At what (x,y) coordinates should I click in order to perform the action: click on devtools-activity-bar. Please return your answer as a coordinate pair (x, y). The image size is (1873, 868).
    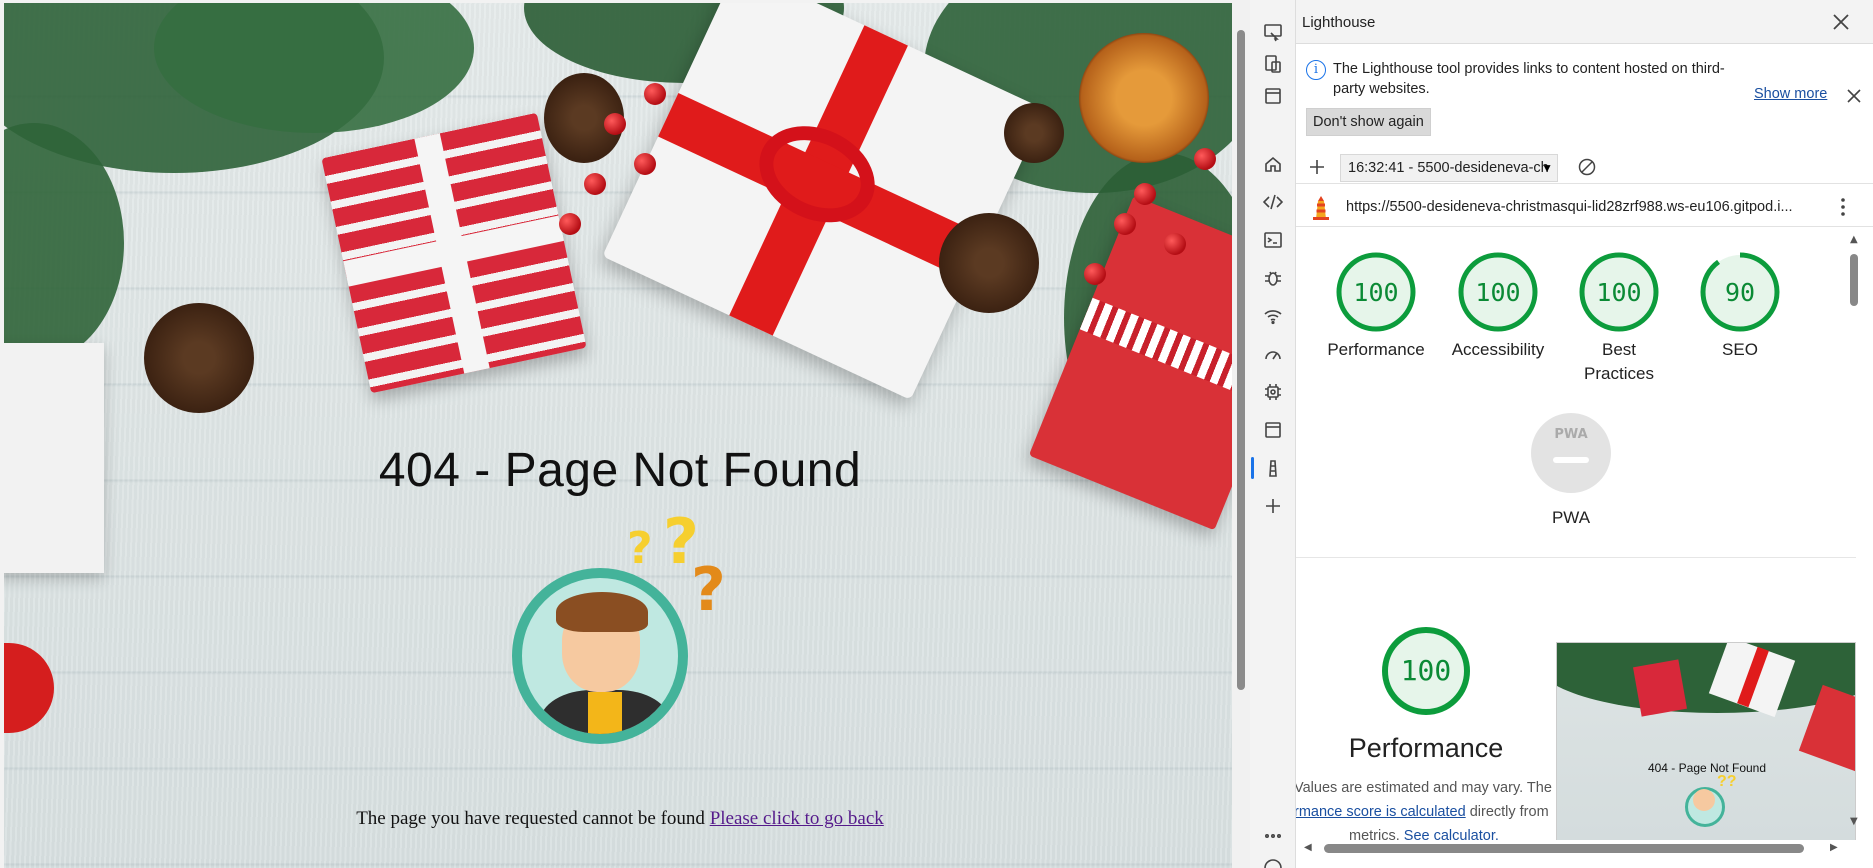
    Looking at the image, I should click on (1273, 434).